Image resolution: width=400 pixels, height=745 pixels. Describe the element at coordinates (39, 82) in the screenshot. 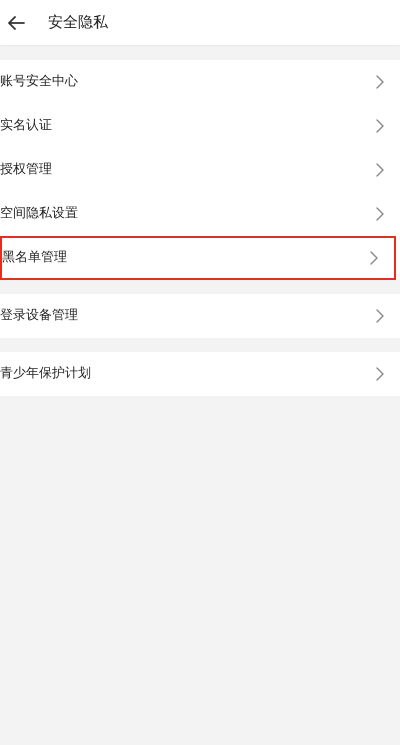

I see `item-label: 账号安全中心` at that location.